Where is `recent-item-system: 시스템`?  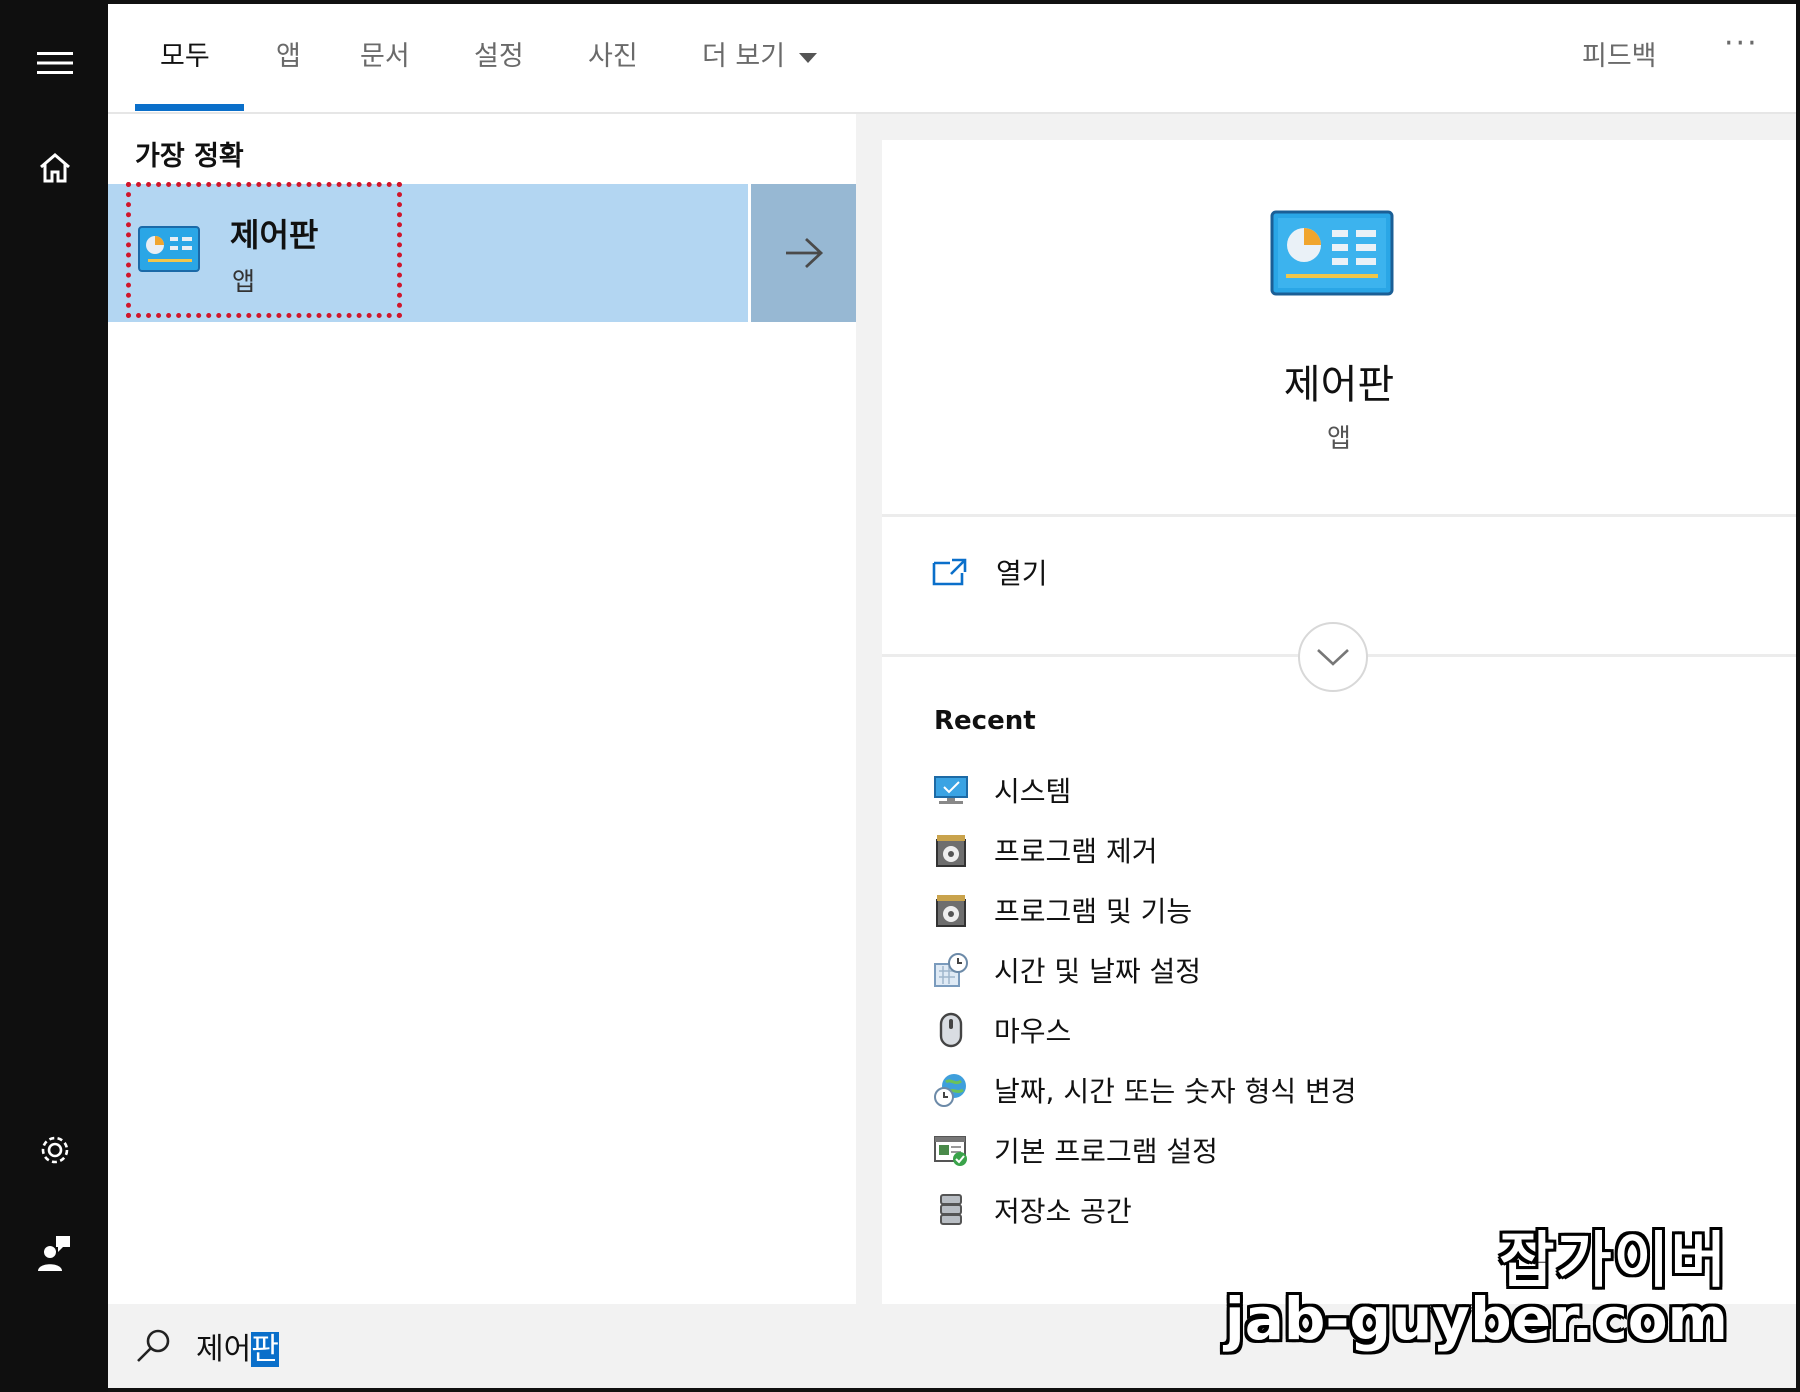 recent-item-system: 시스템 is located at coordinates (1001, 790).